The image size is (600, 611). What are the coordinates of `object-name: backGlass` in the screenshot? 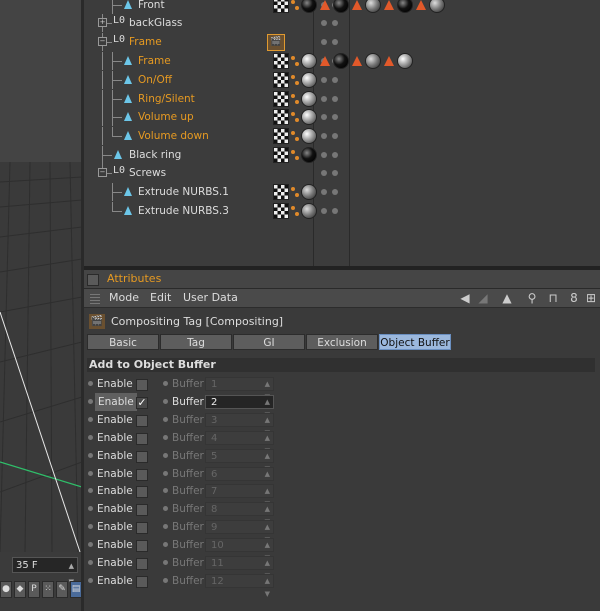 It's located at (155, 23).